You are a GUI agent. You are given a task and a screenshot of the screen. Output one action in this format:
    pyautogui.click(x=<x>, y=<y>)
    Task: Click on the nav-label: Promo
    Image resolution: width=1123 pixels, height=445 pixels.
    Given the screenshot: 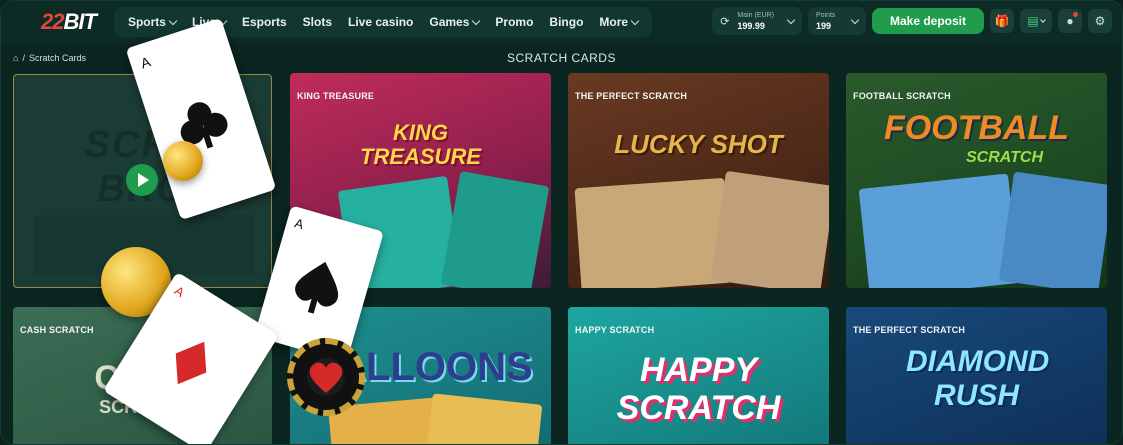 What is the action you would take?
    pyautogui.click(x=514, y=22)
    